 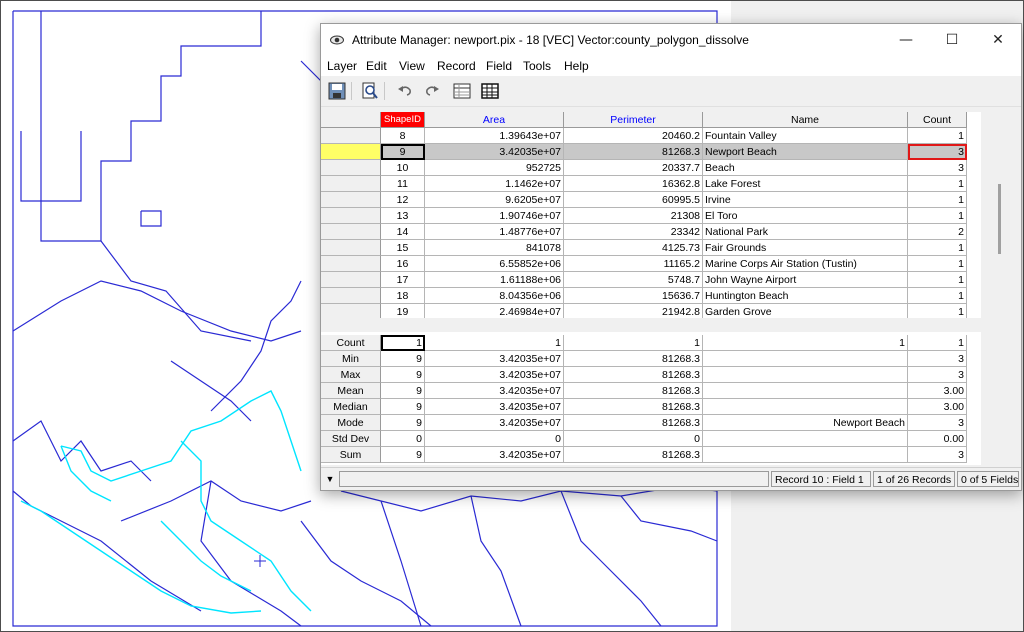 I want to click on minimize-button: —, so click(x=906, y=40).